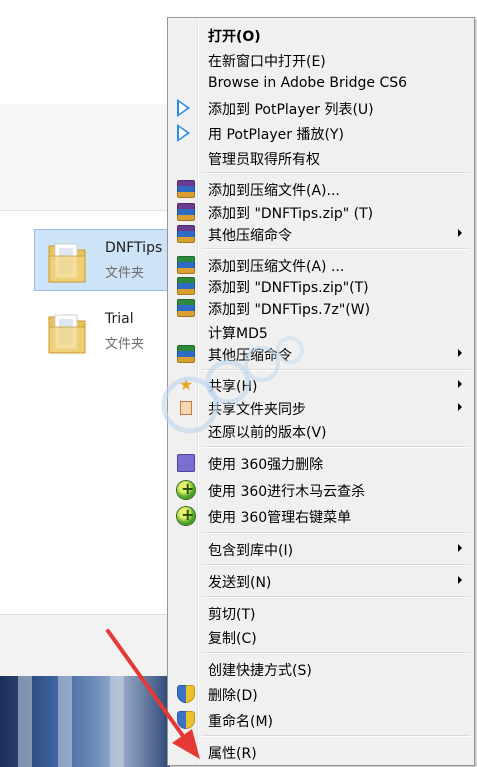 Image resolution: width=477 pixels, height=767 pixels. I want to click on menu-item-360-trojan-scan: 使用 360进行木马云查杀, so click(321, 490).